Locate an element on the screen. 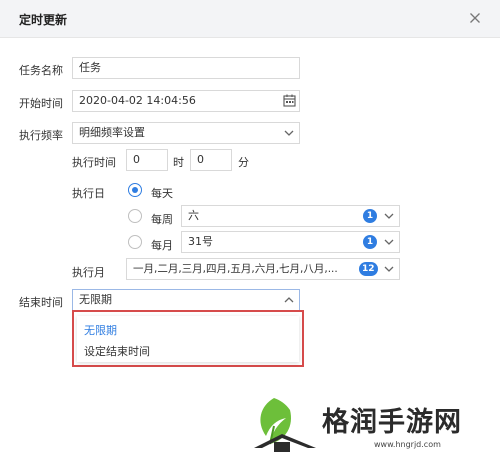 This screenshot has height=456, width=500. monthly-count-badge: 1 is located at coordinates (370, 242).